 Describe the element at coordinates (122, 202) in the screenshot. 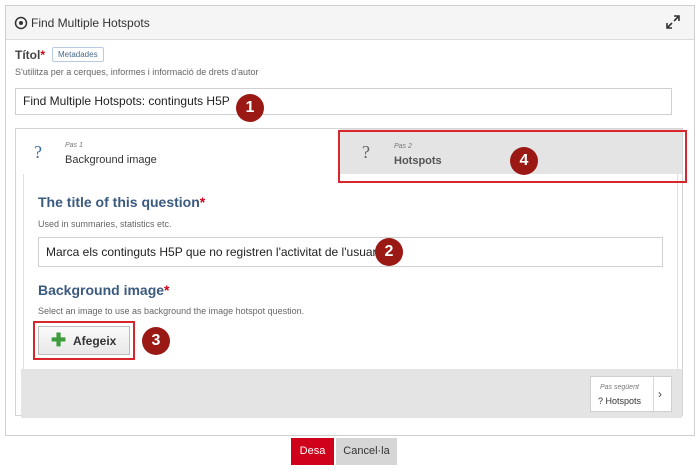

I see `question-title-label: The title of this question*` at that location.